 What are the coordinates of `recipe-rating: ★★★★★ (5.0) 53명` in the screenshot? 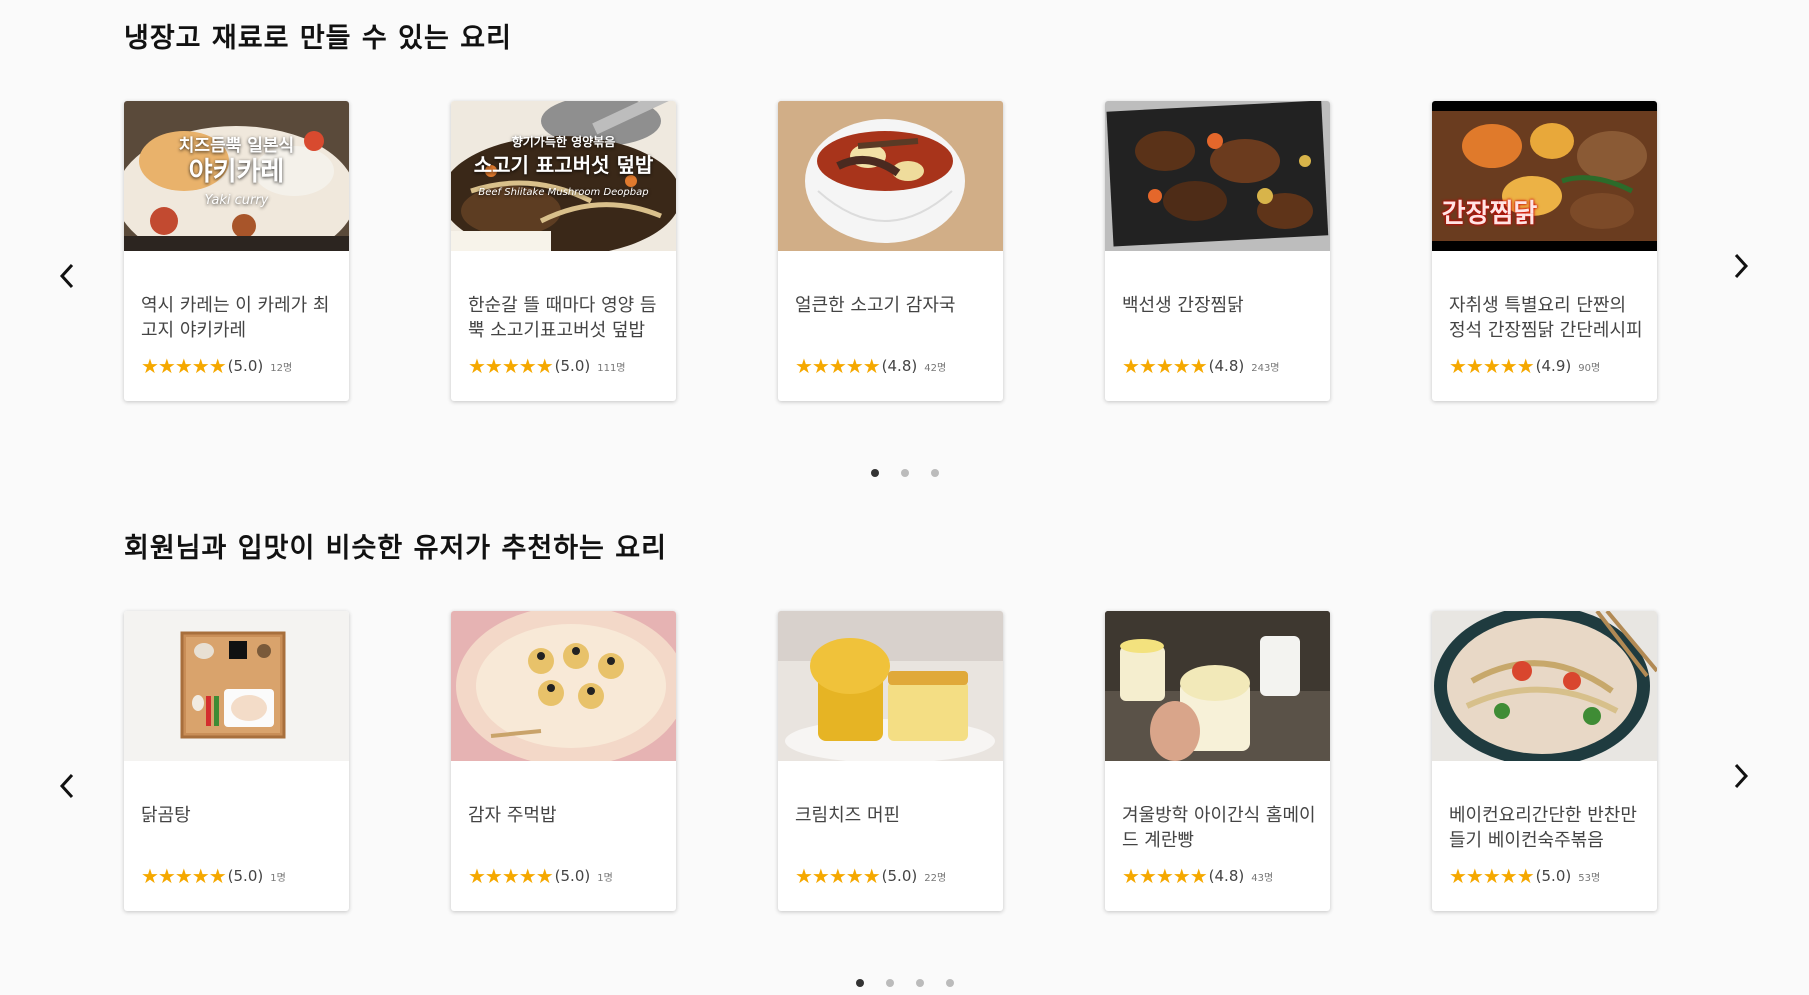 It's located at (1524, 876).